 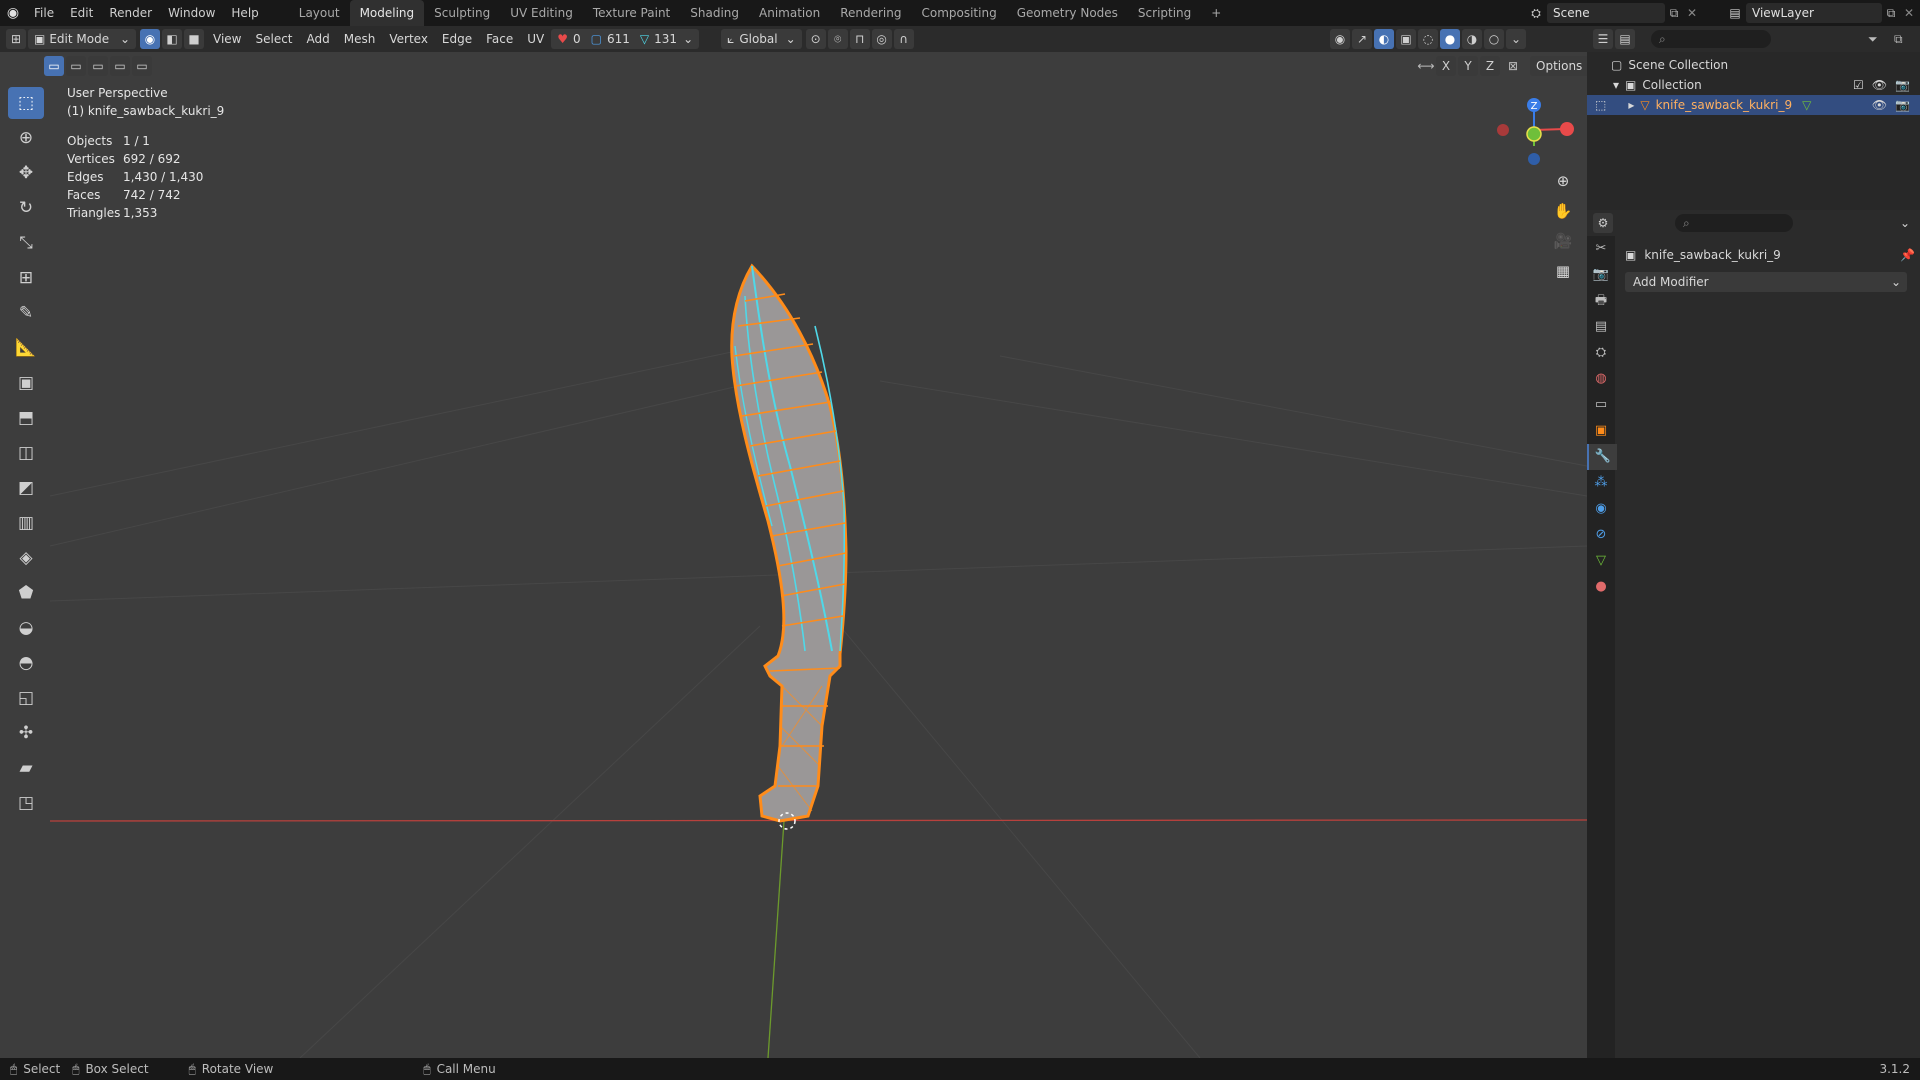 What do you see at coordinates (194, 39) in the screenshot?
I see `face-select-icon: ■` at bounding box center [194, 39].